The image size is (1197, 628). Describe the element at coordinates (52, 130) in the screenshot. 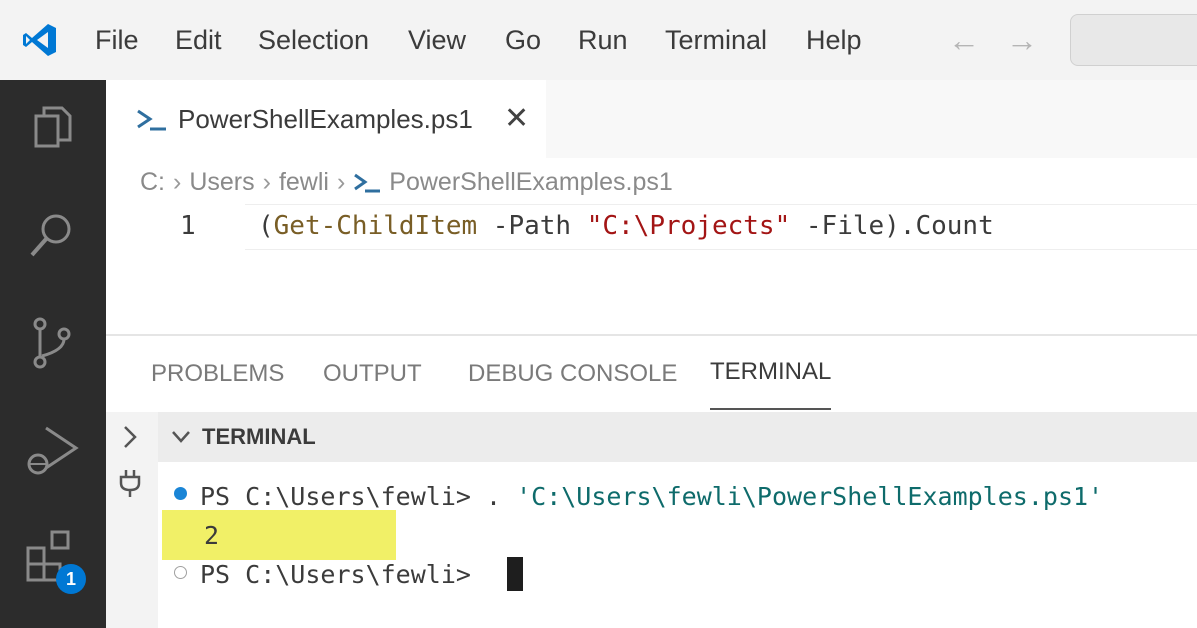

I see `explorer-icon` at that location.